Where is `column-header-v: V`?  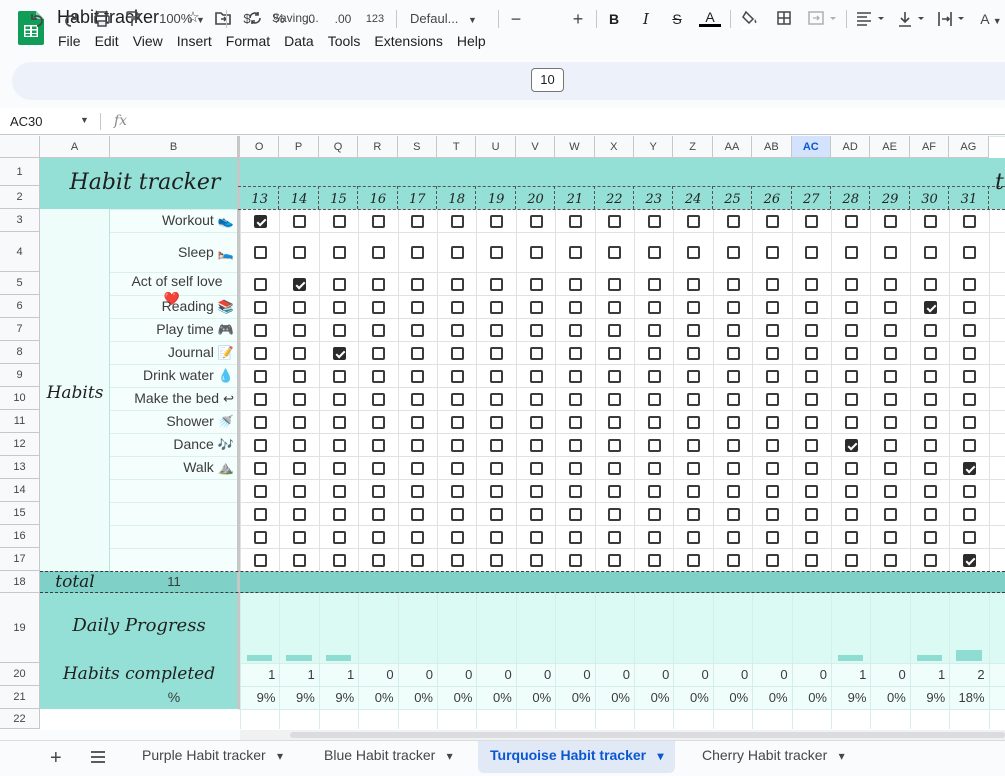 column-header-v: V is located at coordinates (535, 147).